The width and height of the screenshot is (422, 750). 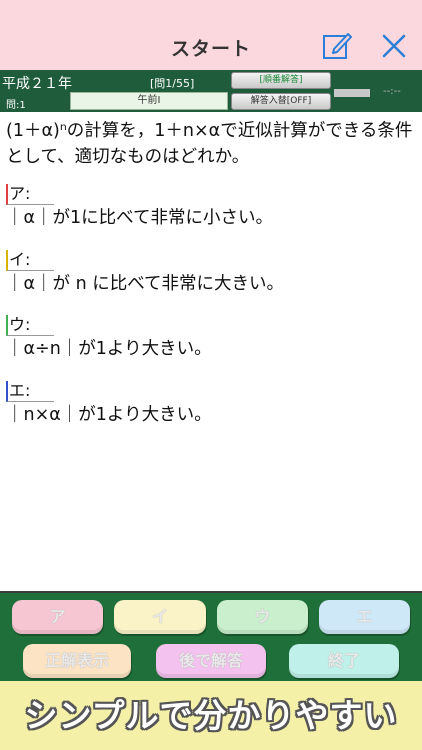 What do you see at coordinates (139, 218) in the screenshot?
I see `option-text: ｜α｜が1に比べて非常に小さい。` at bounding box center [139, 218].